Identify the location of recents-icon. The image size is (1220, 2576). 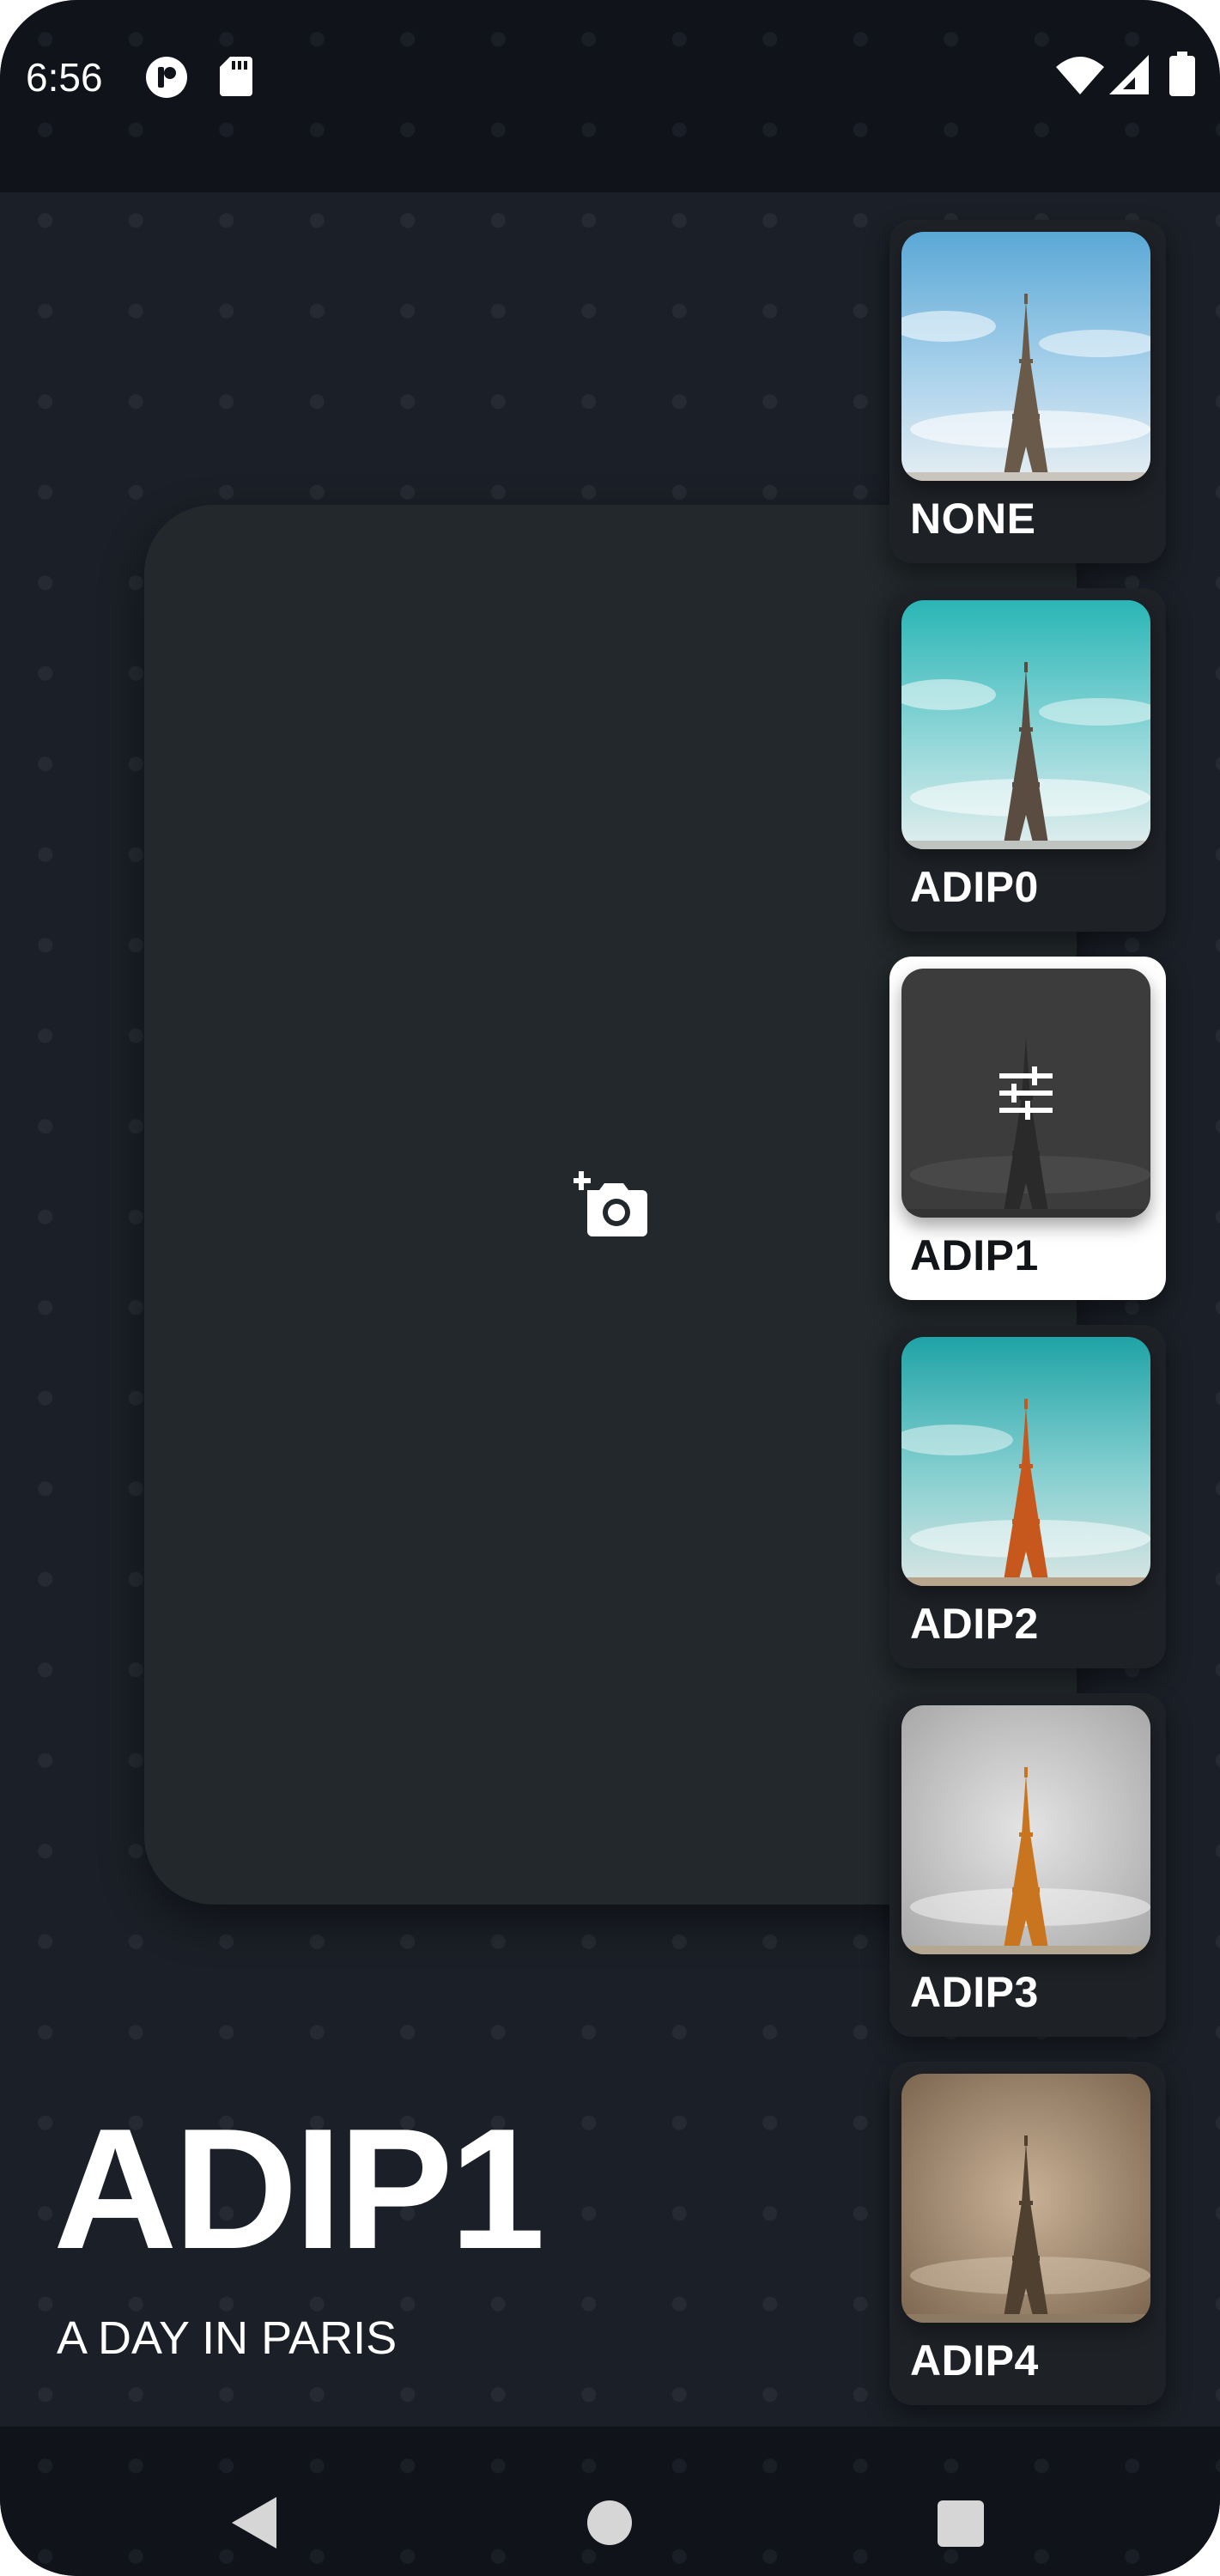
(961, 2523).